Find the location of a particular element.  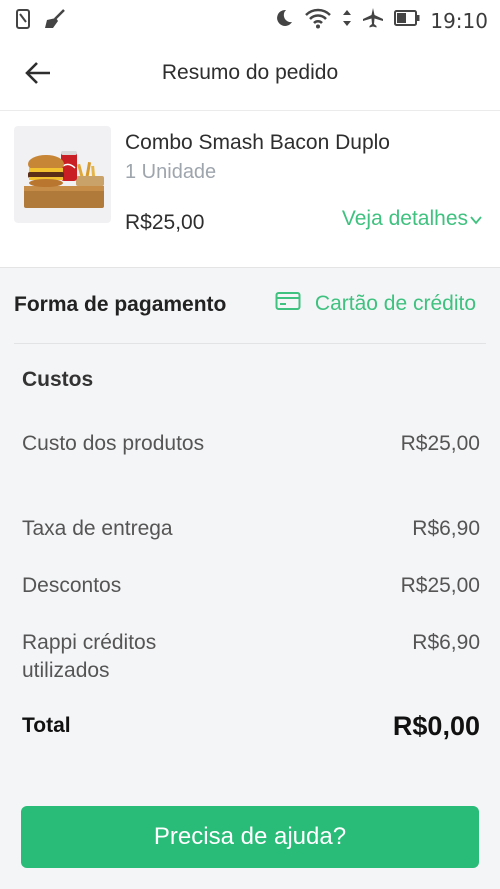

costs-title: Custos is located at coordinates (58, 379).